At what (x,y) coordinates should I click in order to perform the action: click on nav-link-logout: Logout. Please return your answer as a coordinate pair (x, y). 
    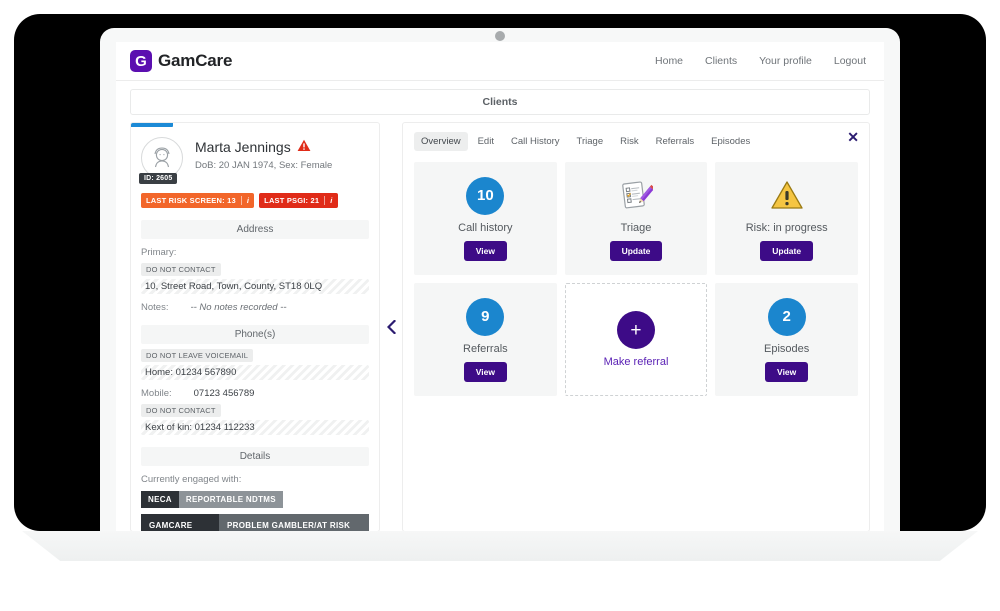
    Looking at the image, I should click on (850, 61).